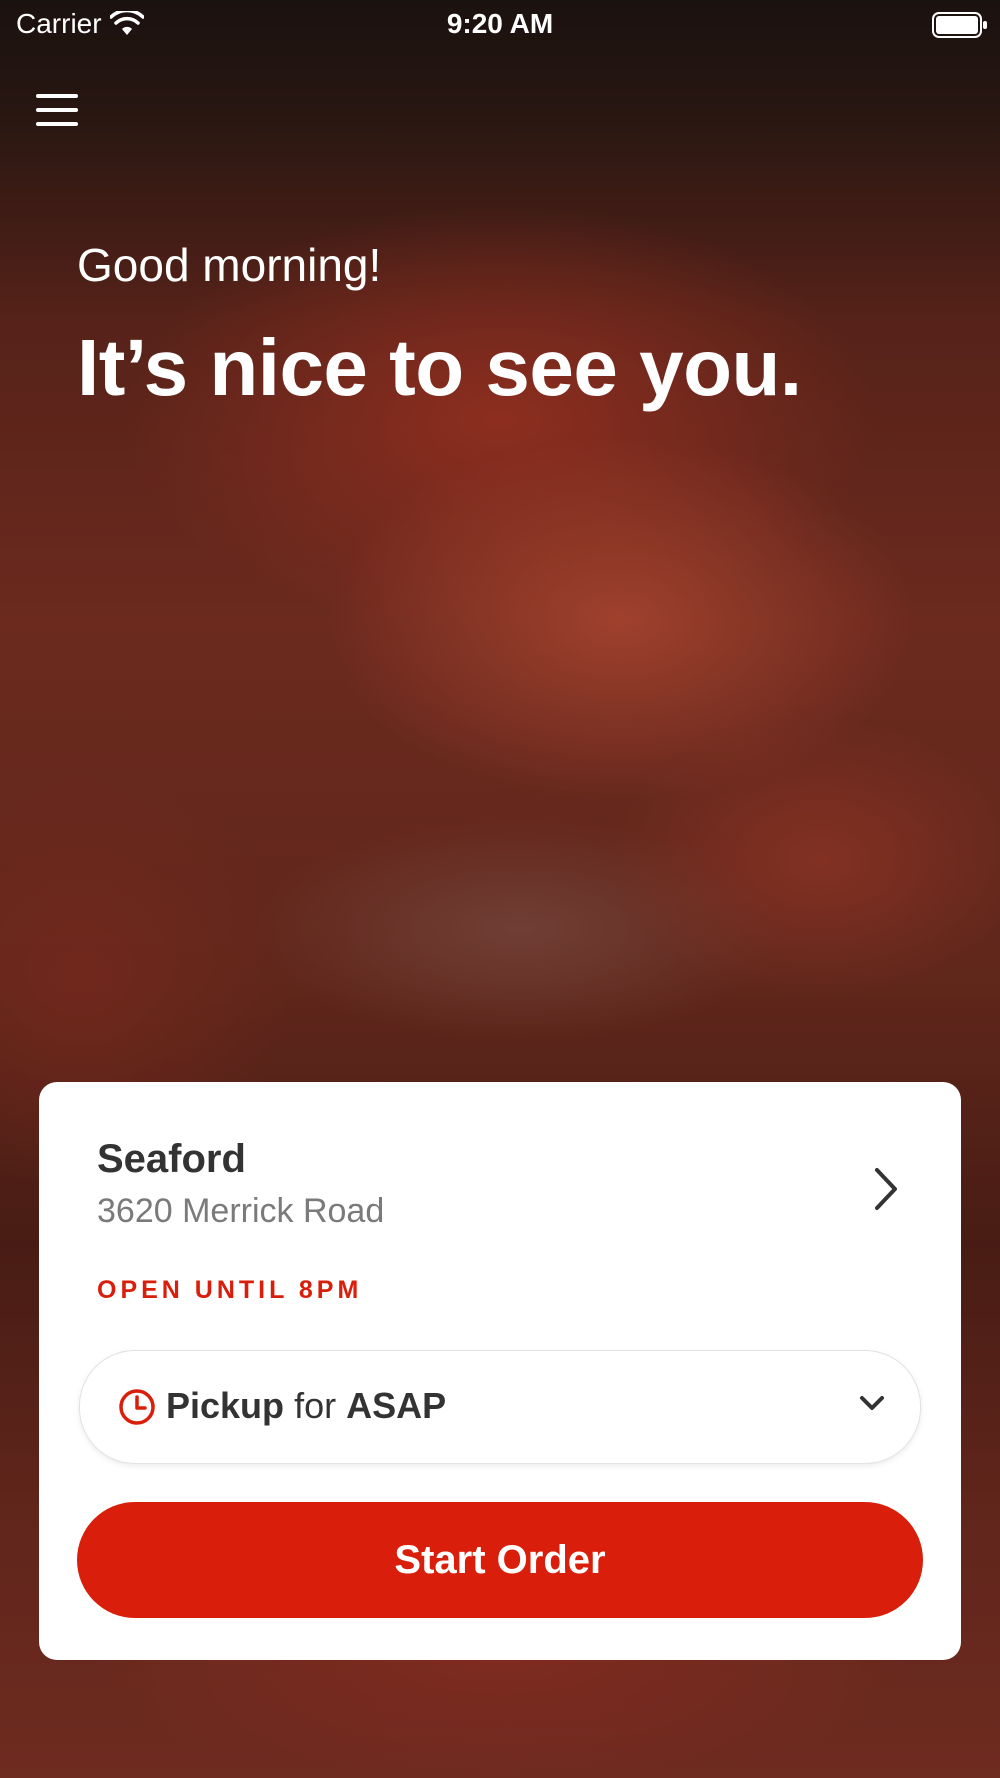 This screenshot has height=1778, width=1000. What do you see at coordinates (500, 1560) in the screenshot?
I see `start-order-button: Start Order` at bounding box center [500, 1560].